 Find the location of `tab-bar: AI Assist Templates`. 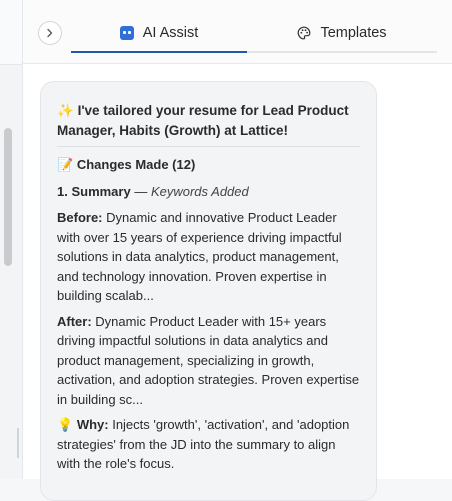

tab-bar: AI Assist Templates is located at coordinates (254, 33).